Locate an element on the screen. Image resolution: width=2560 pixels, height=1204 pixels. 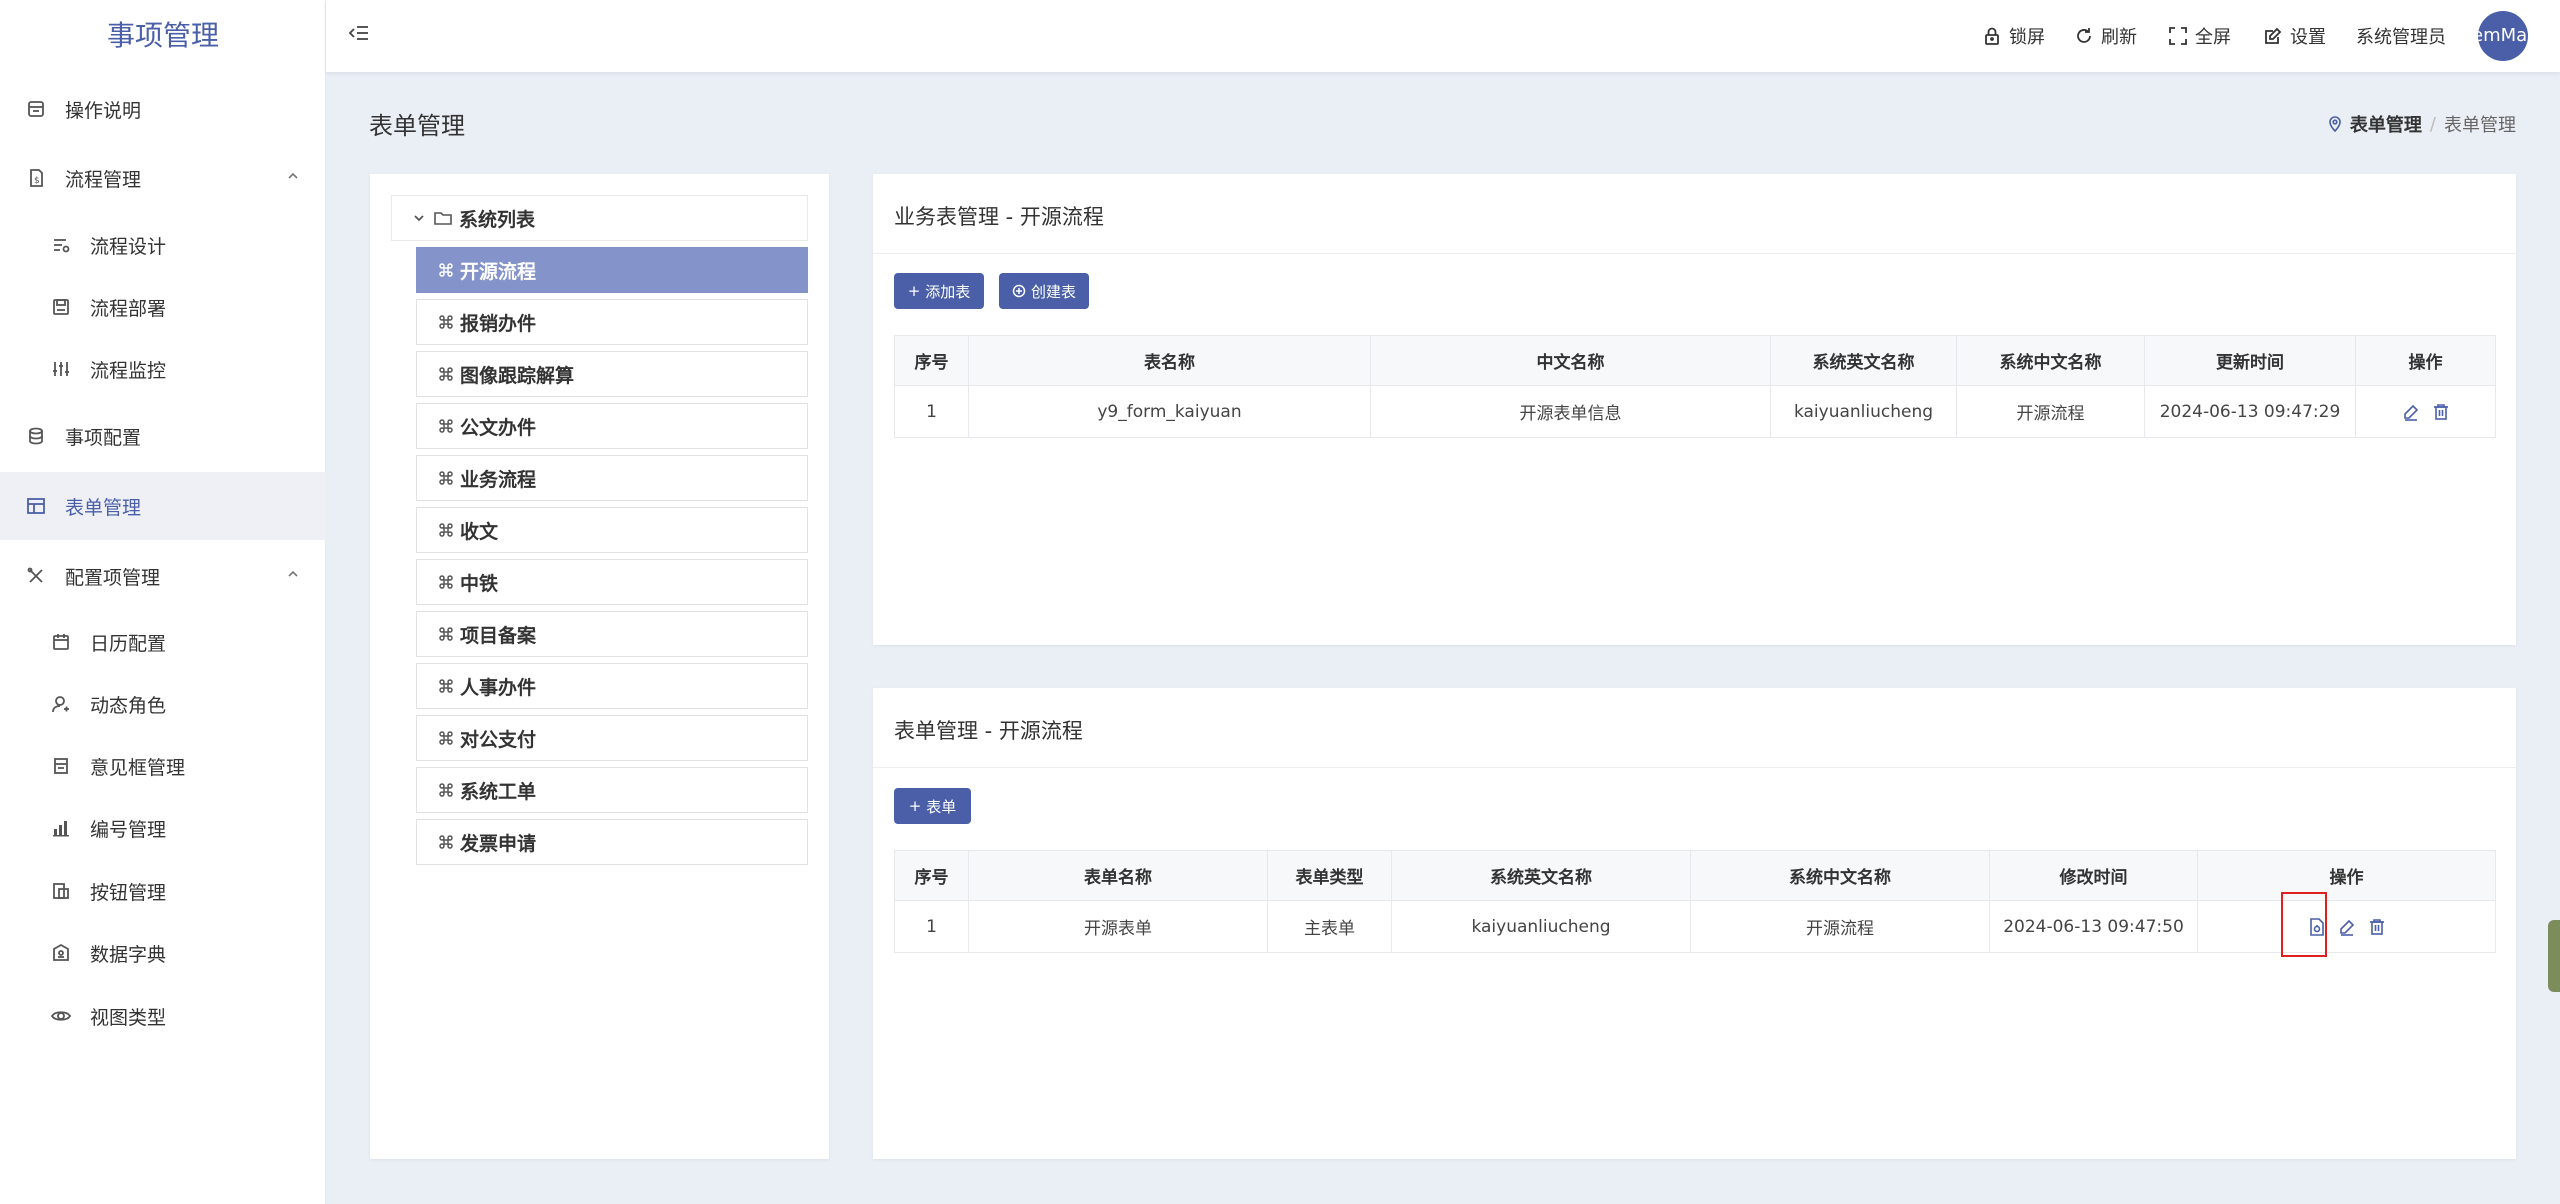
table-cell: 开源流程 is located at coordinates (1840, 926).